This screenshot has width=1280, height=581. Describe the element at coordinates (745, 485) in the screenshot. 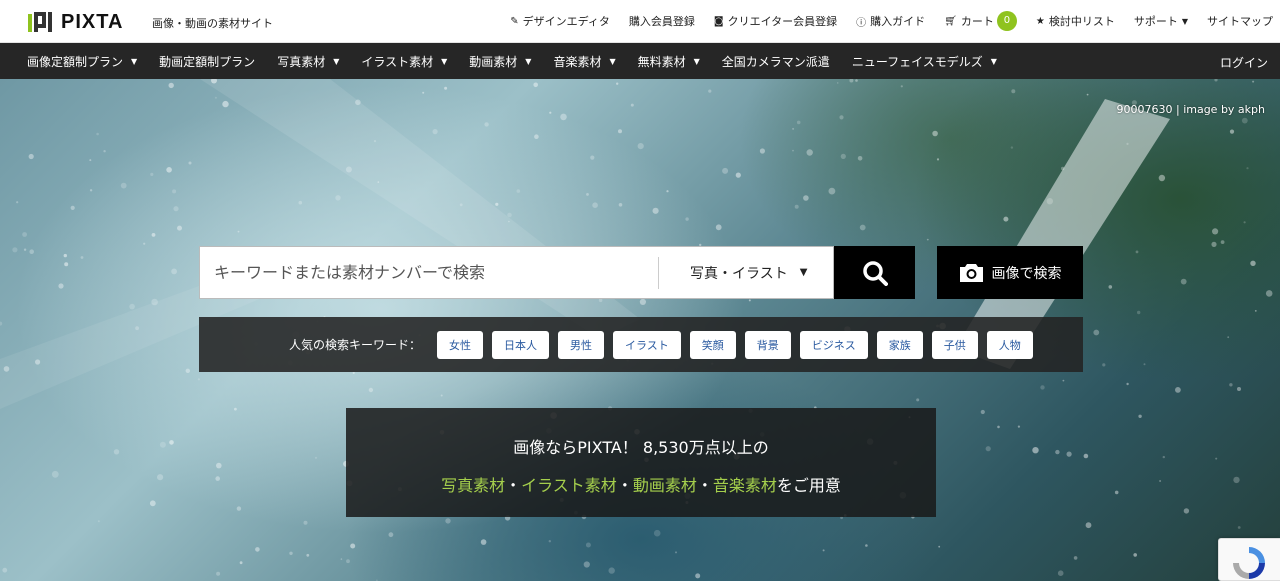

I see `promo-music: 音楽素材` at that location.